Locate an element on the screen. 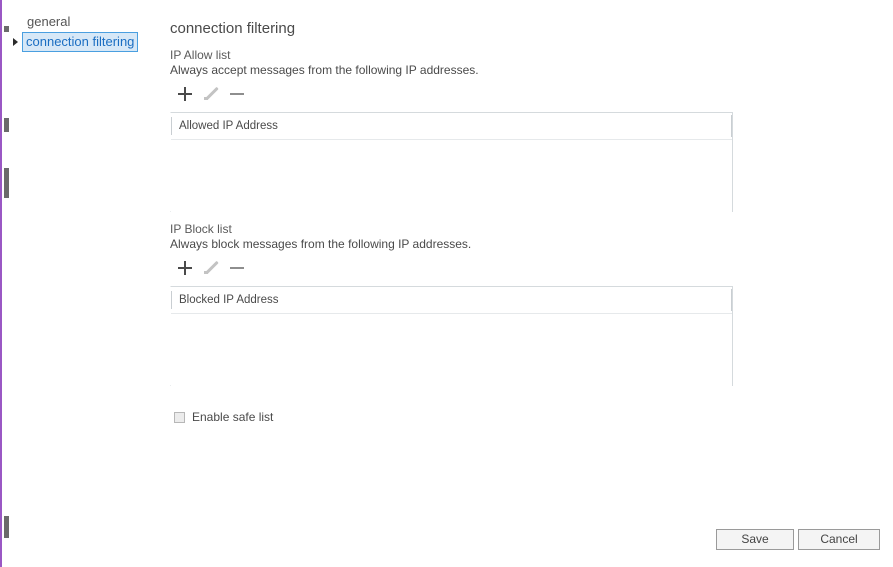 The image size is (893, 567). footer-actions: Save Cancel is located at coordinates (447, 544).